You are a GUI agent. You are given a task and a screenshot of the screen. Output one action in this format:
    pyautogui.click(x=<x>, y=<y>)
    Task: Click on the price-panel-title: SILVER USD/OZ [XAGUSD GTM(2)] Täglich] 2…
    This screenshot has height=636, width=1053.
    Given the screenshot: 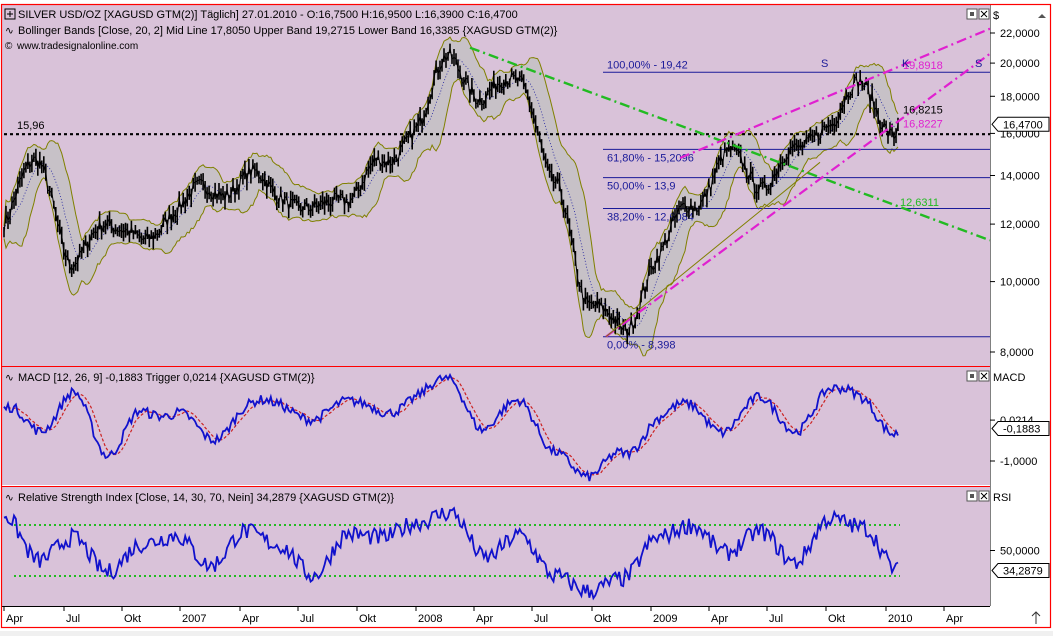 What is the action you would take?
    pyautogui.click(x=268, y=15)
    